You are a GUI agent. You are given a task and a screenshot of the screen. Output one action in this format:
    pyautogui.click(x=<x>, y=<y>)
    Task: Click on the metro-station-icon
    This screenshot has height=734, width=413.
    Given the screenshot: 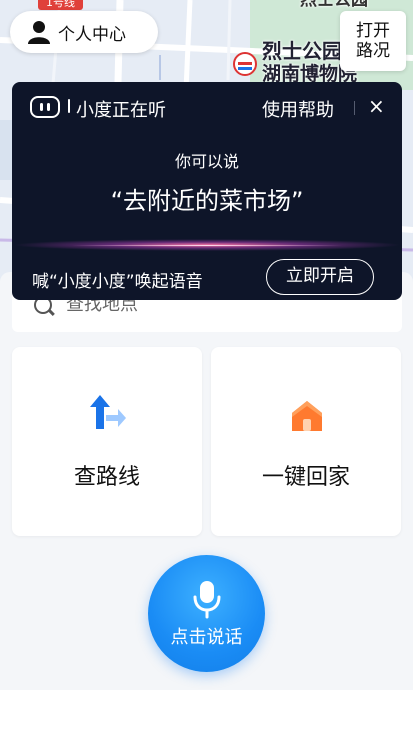 What is the action you would take?
    pyautogui.click(x=245, y=64)
    